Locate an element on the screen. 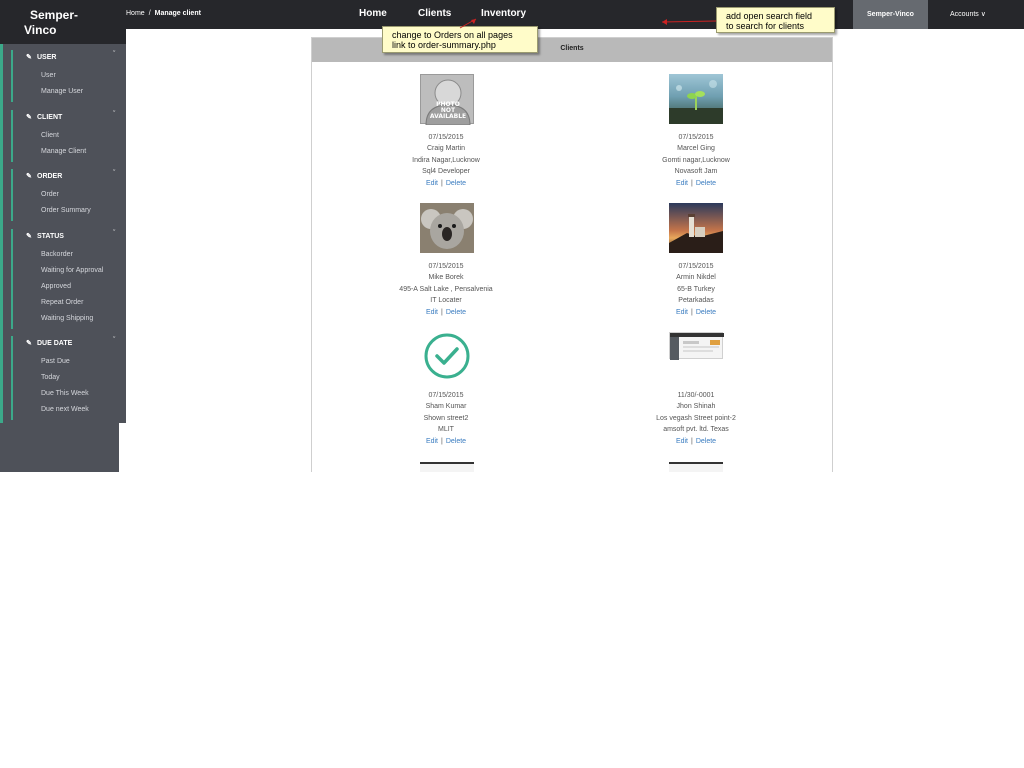 The height and width of the screenshot is (768, 1024). sidebar-item-due-next-week: Due next Week is located at coordinates (65, 409).